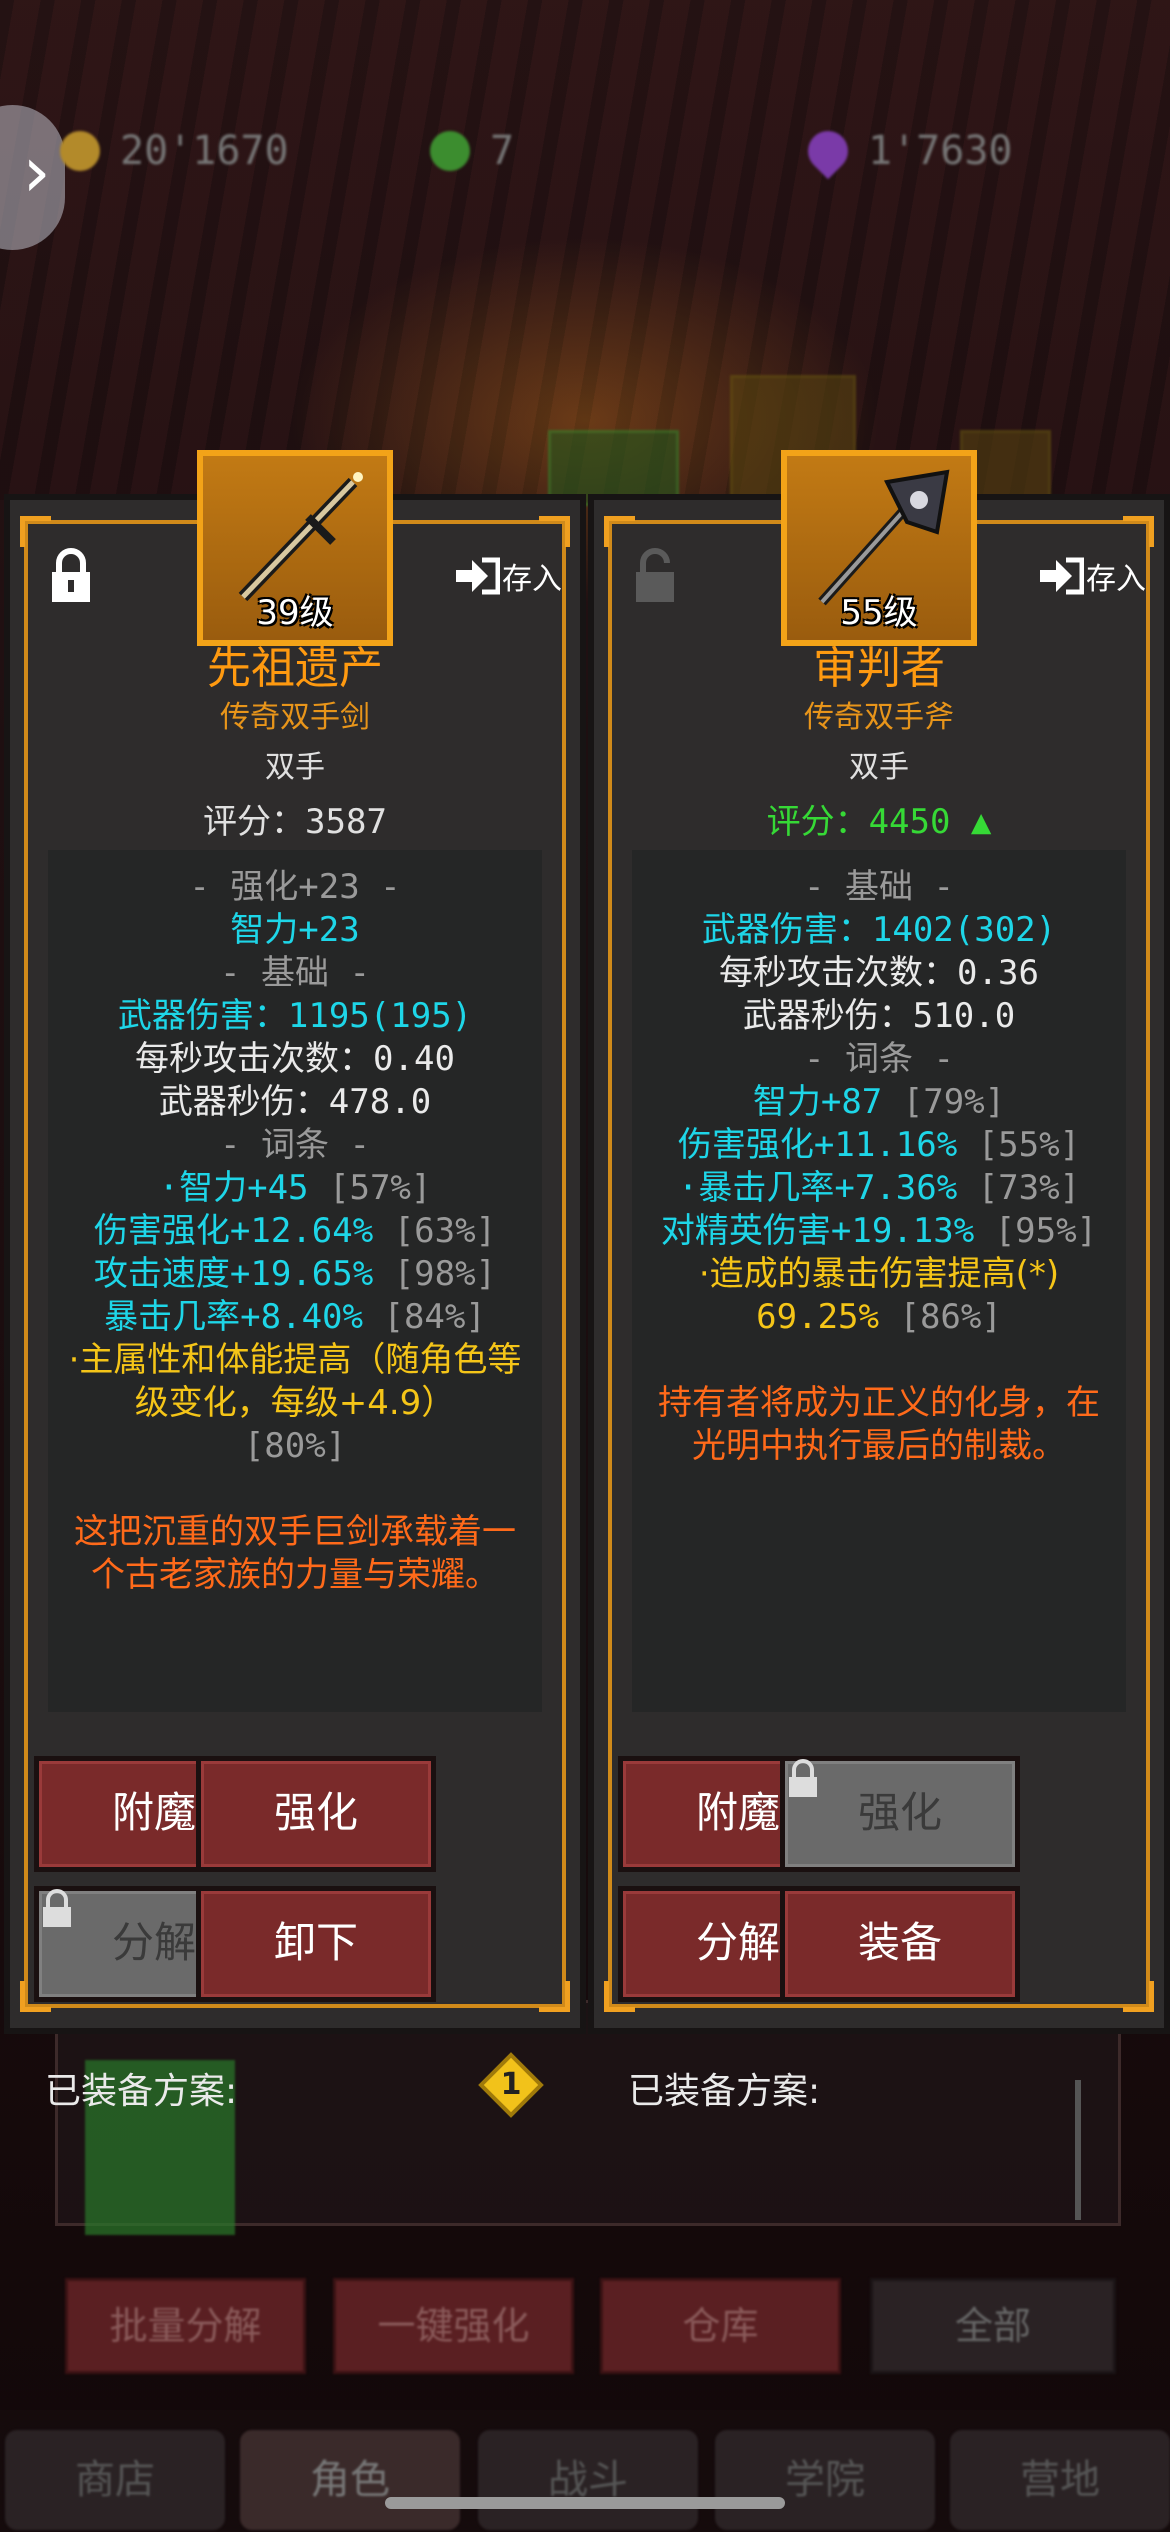  Describe the element at coordinates (817, 1317) in the screenshot. I see `affix-value: 69.25%` at that location.